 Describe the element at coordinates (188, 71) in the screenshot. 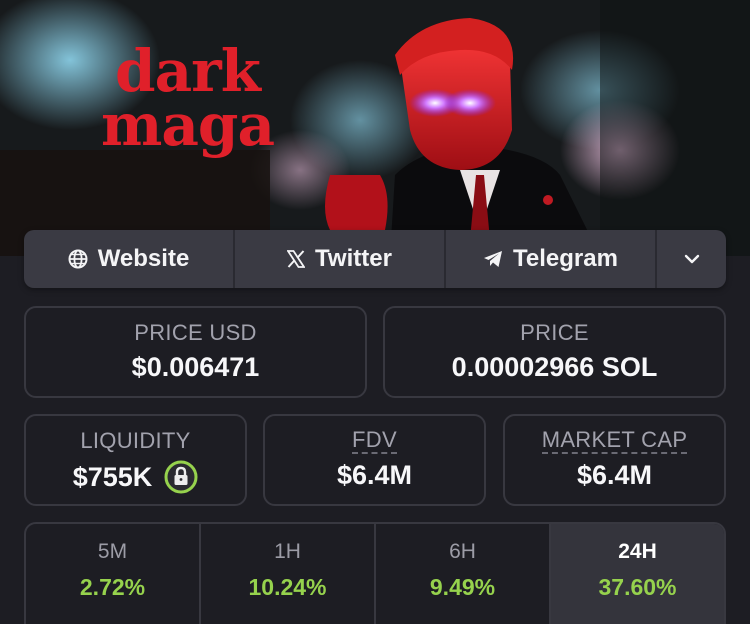

I see `banner-logo-line1: dark` at that location.